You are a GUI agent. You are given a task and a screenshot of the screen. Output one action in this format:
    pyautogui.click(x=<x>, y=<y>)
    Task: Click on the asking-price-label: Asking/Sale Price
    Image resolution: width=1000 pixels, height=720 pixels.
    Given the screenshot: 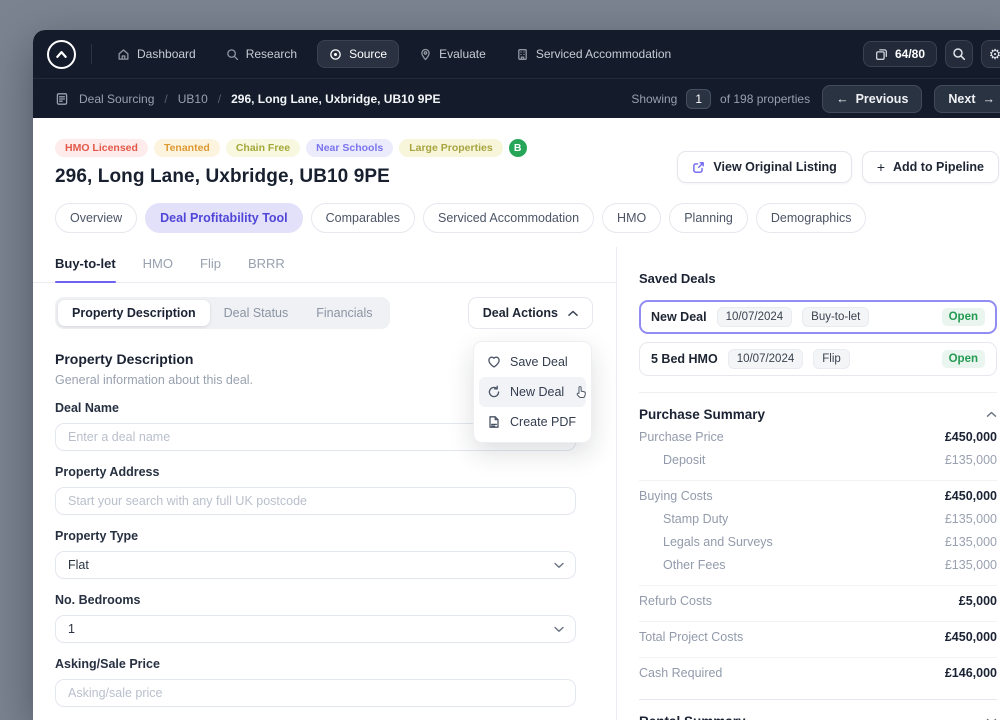 What is the action you would take?
    pyautogui.click(x=107, y=664)
    